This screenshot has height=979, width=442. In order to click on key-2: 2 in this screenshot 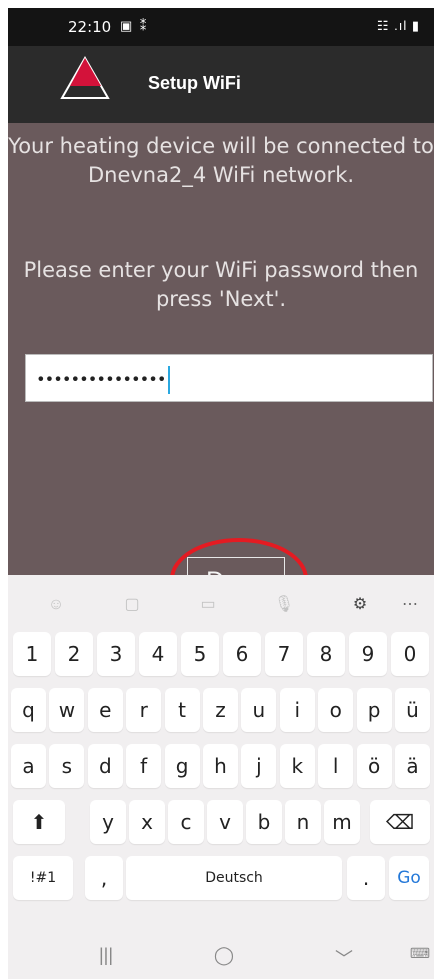, I will do `click(74, 654)`.